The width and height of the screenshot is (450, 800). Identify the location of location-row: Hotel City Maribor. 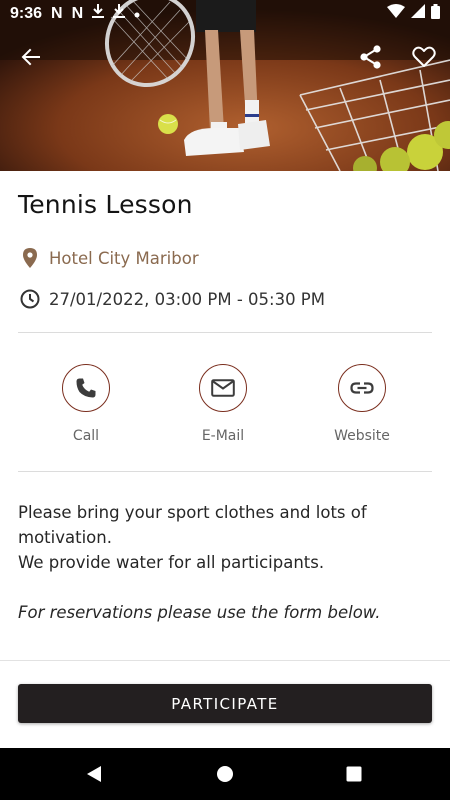
(108, 258).